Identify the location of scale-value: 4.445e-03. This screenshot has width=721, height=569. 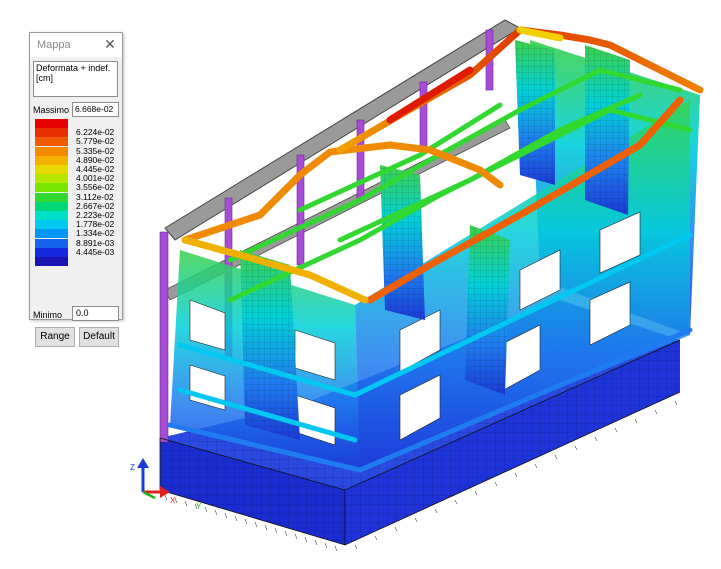
(95, 251).